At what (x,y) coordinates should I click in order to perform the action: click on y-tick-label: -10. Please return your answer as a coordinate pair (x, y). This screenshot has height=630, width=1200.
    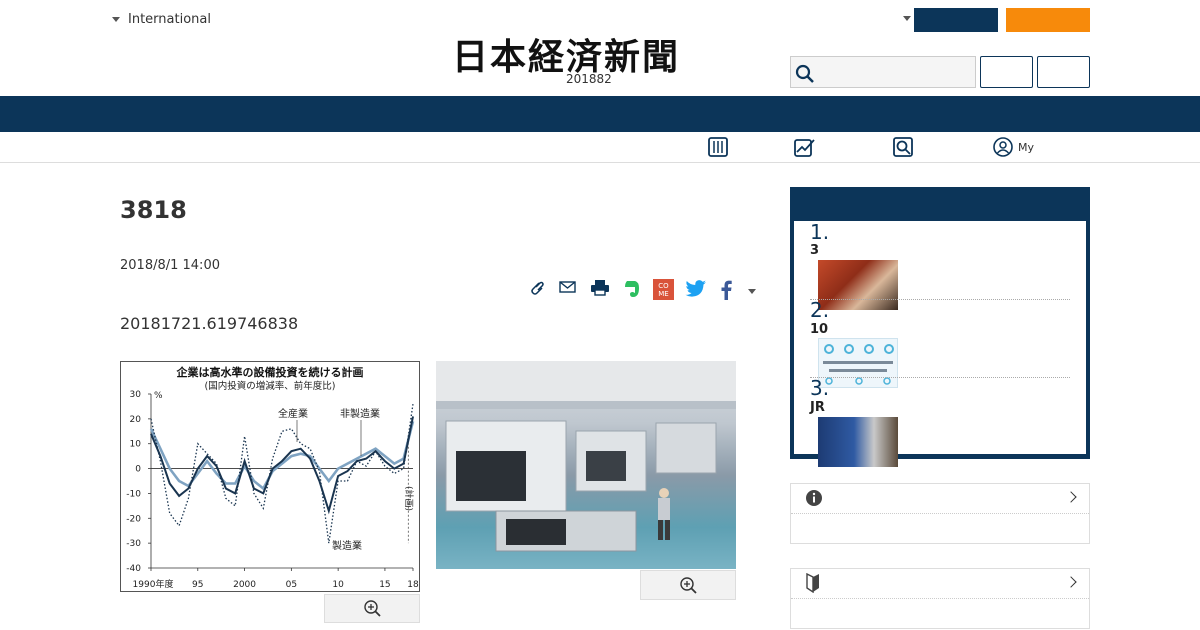
    Looking at the image, I should click on (133, 494).